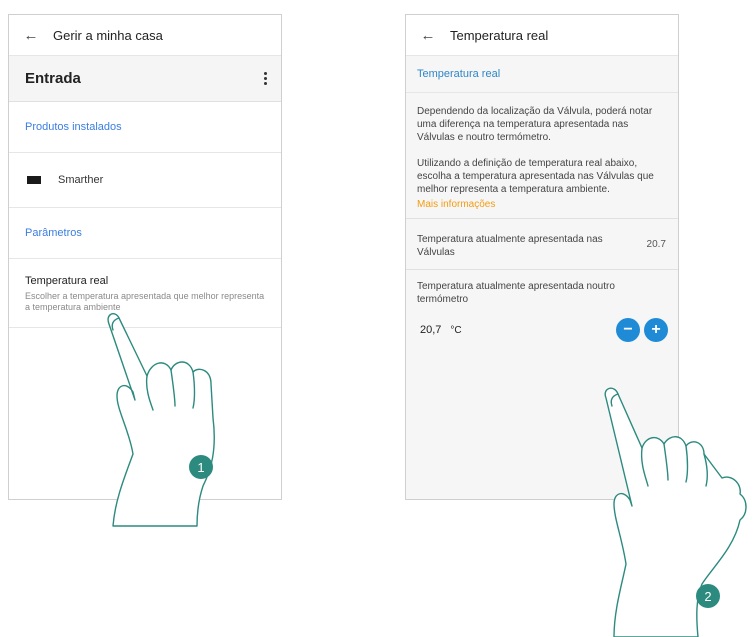 This screenshot has height=637, width=755. What do you see at coordinates (145, 127) in the screenshot?
I see `installed-products-heading: Produtos instalados` at bounding box center [145, 127].